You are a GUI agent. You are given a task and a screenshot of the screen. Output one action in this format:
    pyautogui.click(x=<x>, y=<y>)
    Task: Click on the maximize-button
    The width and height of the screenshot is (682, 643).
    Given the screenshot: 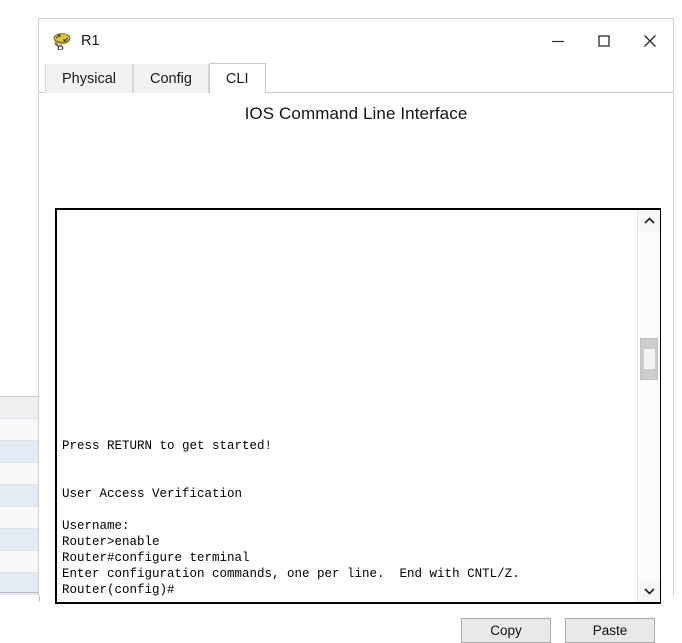 What is the action you would take?
    pyautogui.click(x=604, y=41)
    